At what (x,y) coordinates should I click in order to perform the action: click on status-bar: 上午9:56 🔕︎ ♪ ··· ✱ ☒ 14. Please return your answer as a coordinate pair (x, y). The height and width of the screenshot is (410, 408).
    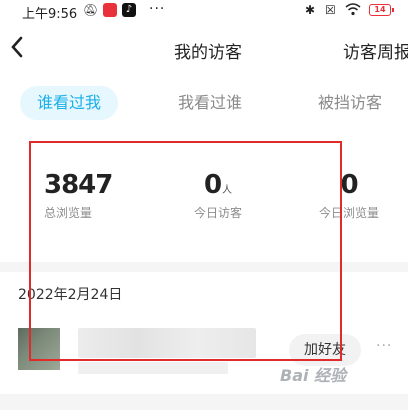
    Looking at the image, I should click on (204, 11).